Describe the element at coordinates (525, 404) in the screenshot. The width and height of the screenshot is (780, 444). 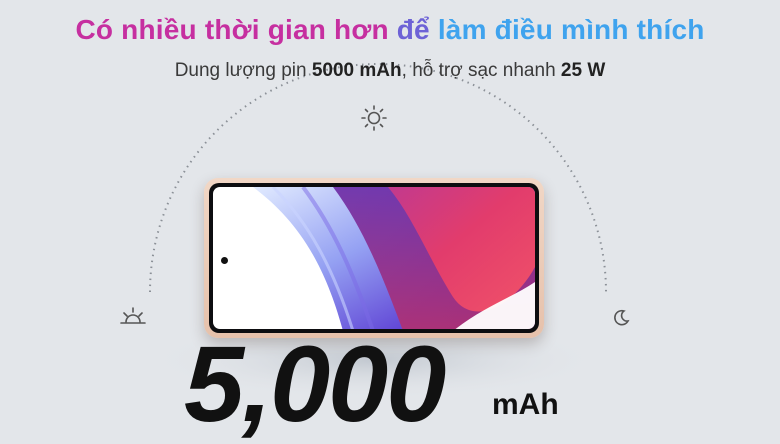
I see `battery-capacity-unit: mAh` at that location.